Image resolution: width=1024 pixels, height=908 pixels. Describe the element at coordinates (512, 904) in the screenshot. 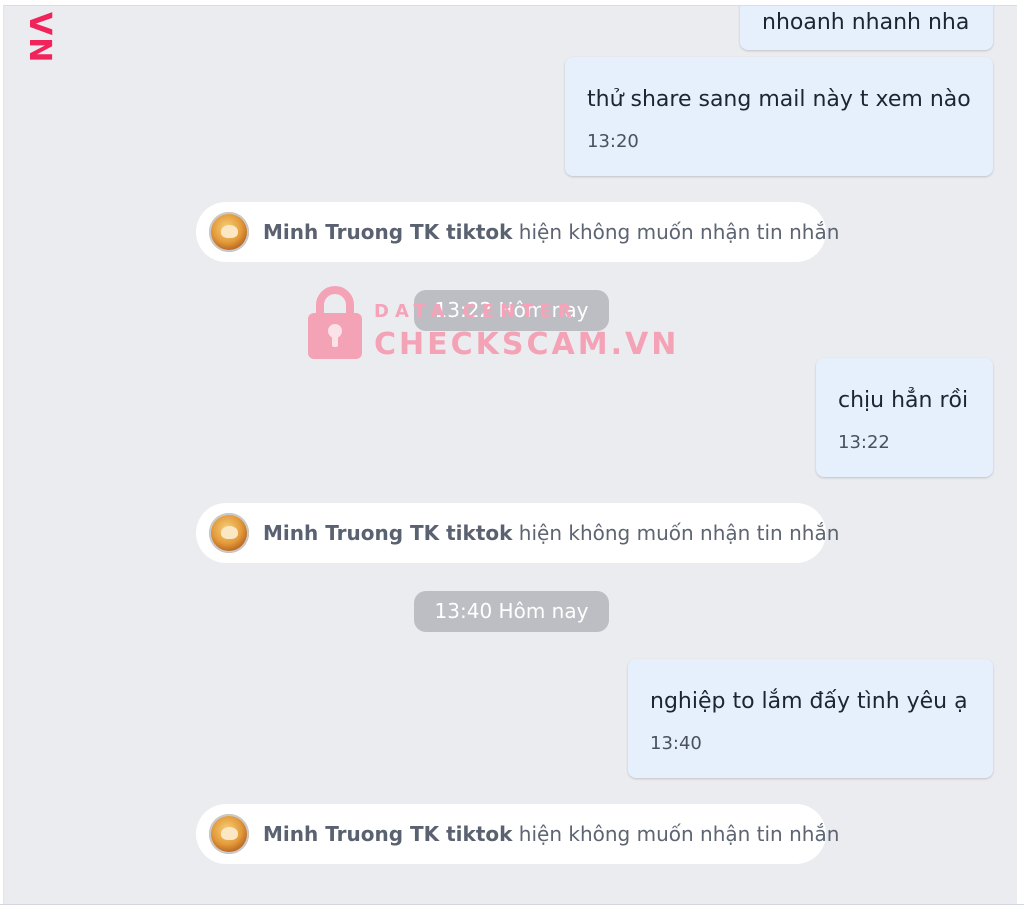

I see `divider` at that location.